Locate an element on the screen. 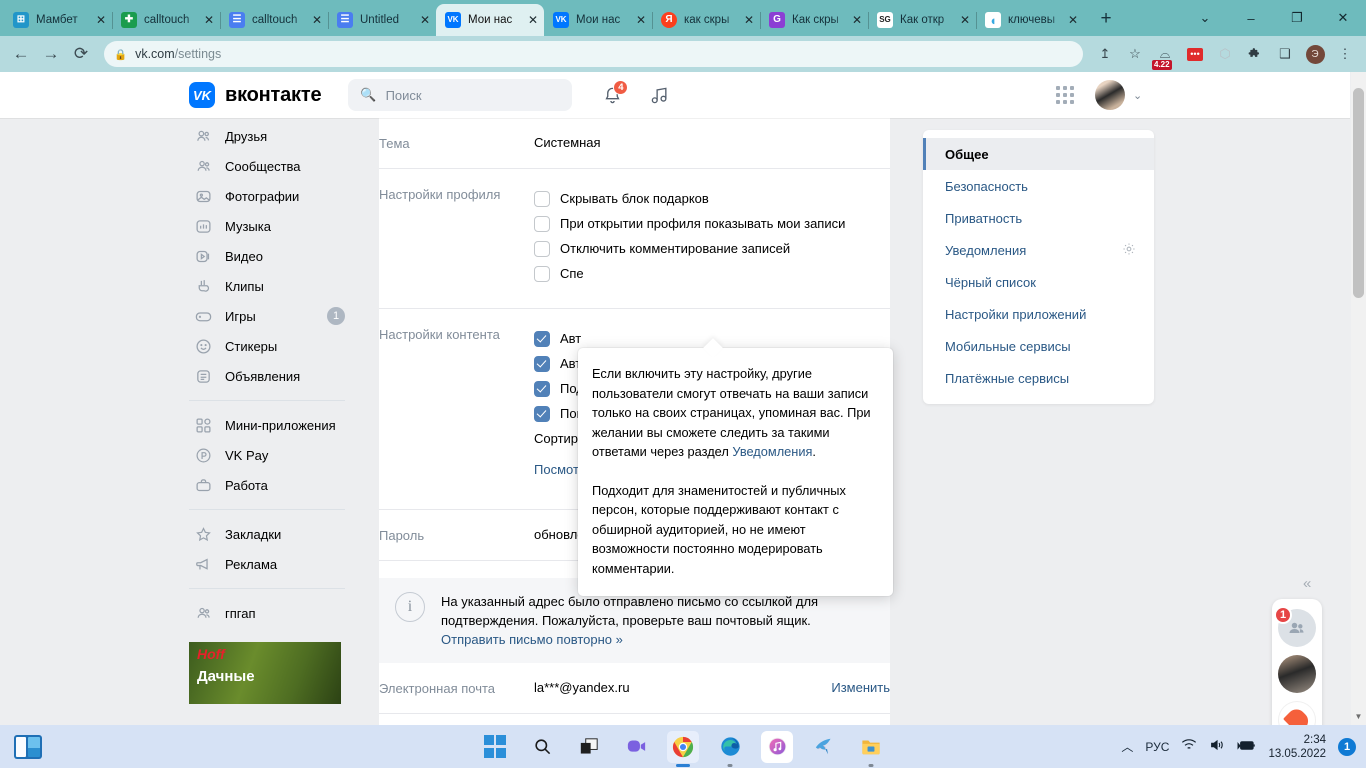 Image resolution: width=1366 pixels, height=768 pixels. bookmark-star-icon: ☆ is located at coordinates (1135, 54).